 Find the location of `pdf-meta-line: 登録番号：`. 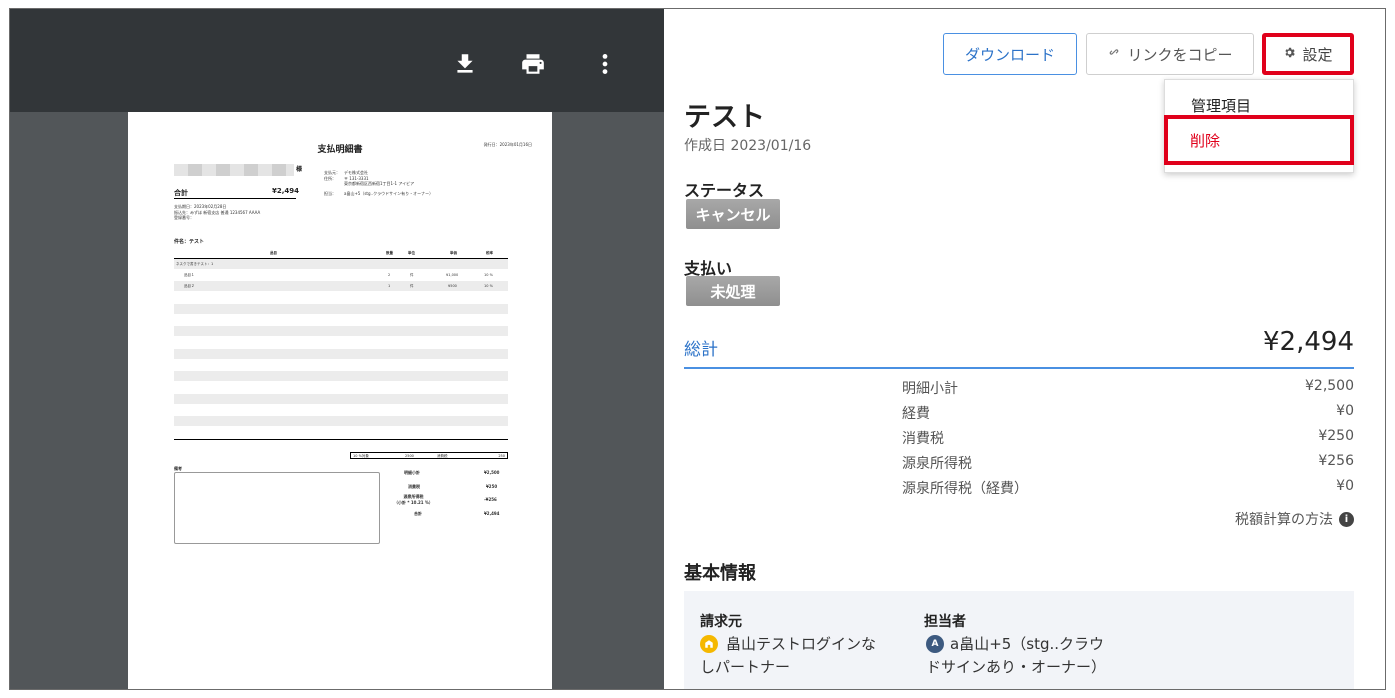

pdf-meta-line: 登録番号： is located at coordinates (184, 217).